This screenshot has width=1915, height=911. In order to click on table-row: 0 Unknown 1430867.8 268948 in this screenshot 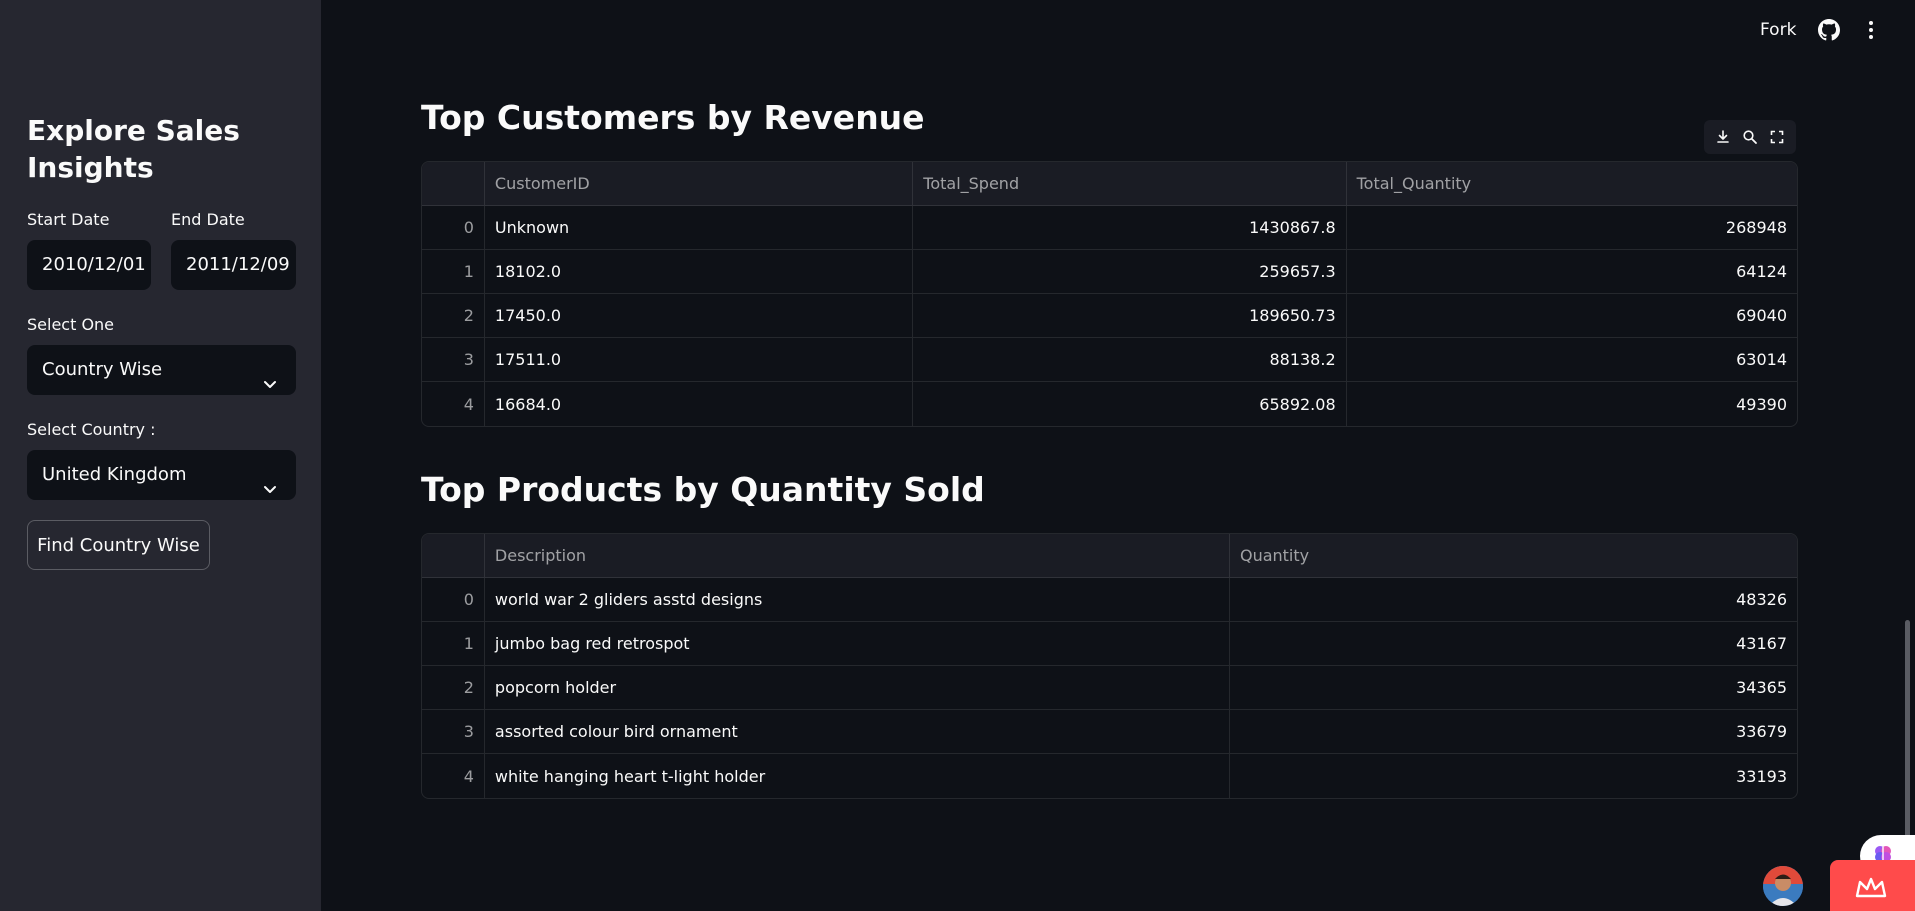, I will do `click(1109, 228)`.